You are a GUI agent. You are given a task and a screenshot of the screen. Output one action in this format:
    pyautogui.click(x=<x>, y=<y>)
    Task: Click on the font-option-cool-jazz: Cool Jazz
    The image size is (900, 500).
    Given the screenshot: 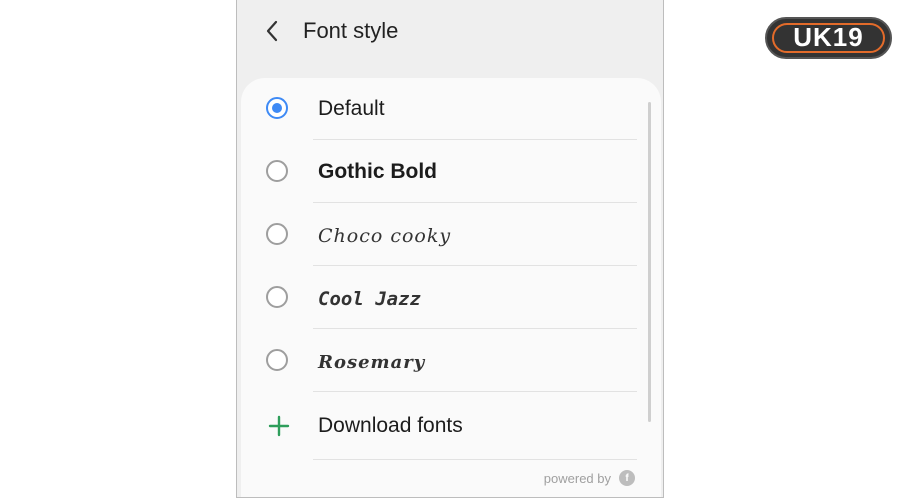 What is the action you would take?
    pyautogui.click(x=451, y=298)
    